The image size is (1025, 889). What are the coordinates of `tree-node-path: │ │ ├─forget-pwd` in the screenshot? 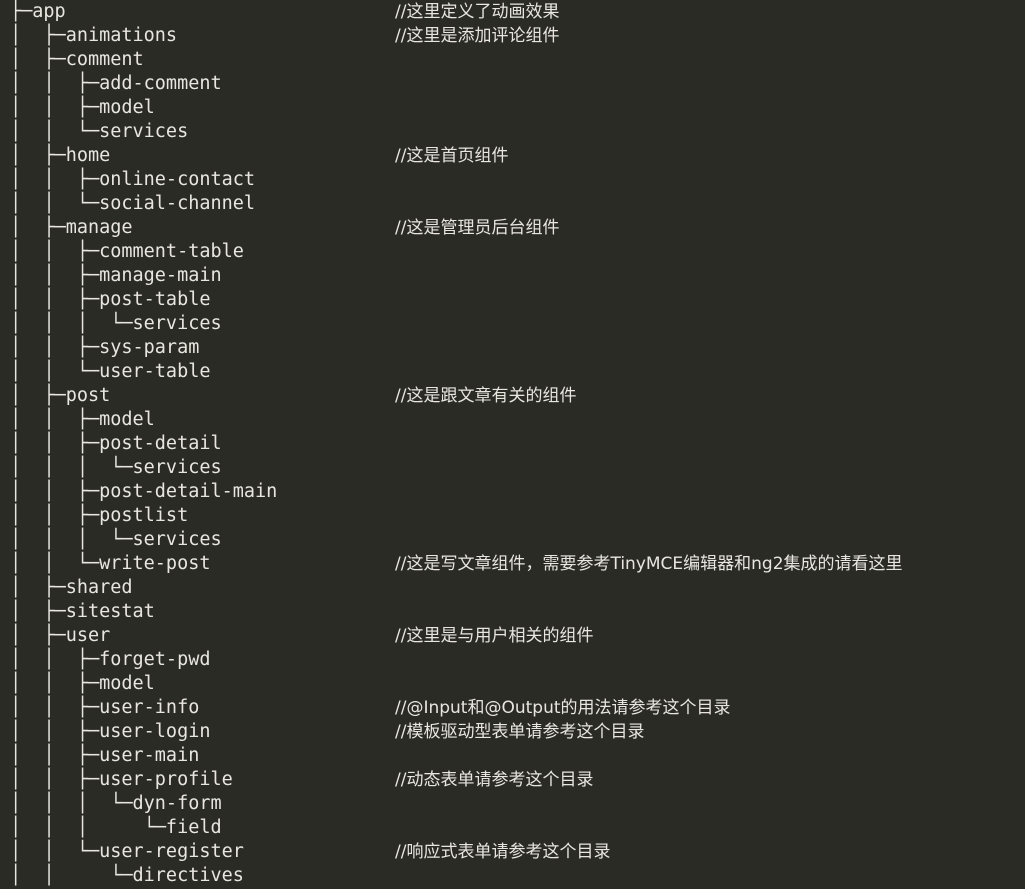 It's located at (110, 659).